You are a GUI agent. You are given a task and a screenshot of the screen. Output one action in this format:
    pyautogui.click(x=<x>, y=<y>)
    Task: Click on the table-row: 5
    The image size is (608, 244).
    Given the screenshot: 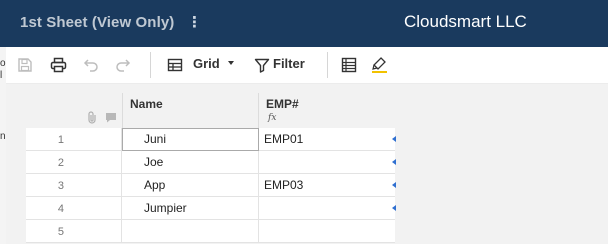 What is the action you would take?
    pyautogui.click(x=210, y=231)
    